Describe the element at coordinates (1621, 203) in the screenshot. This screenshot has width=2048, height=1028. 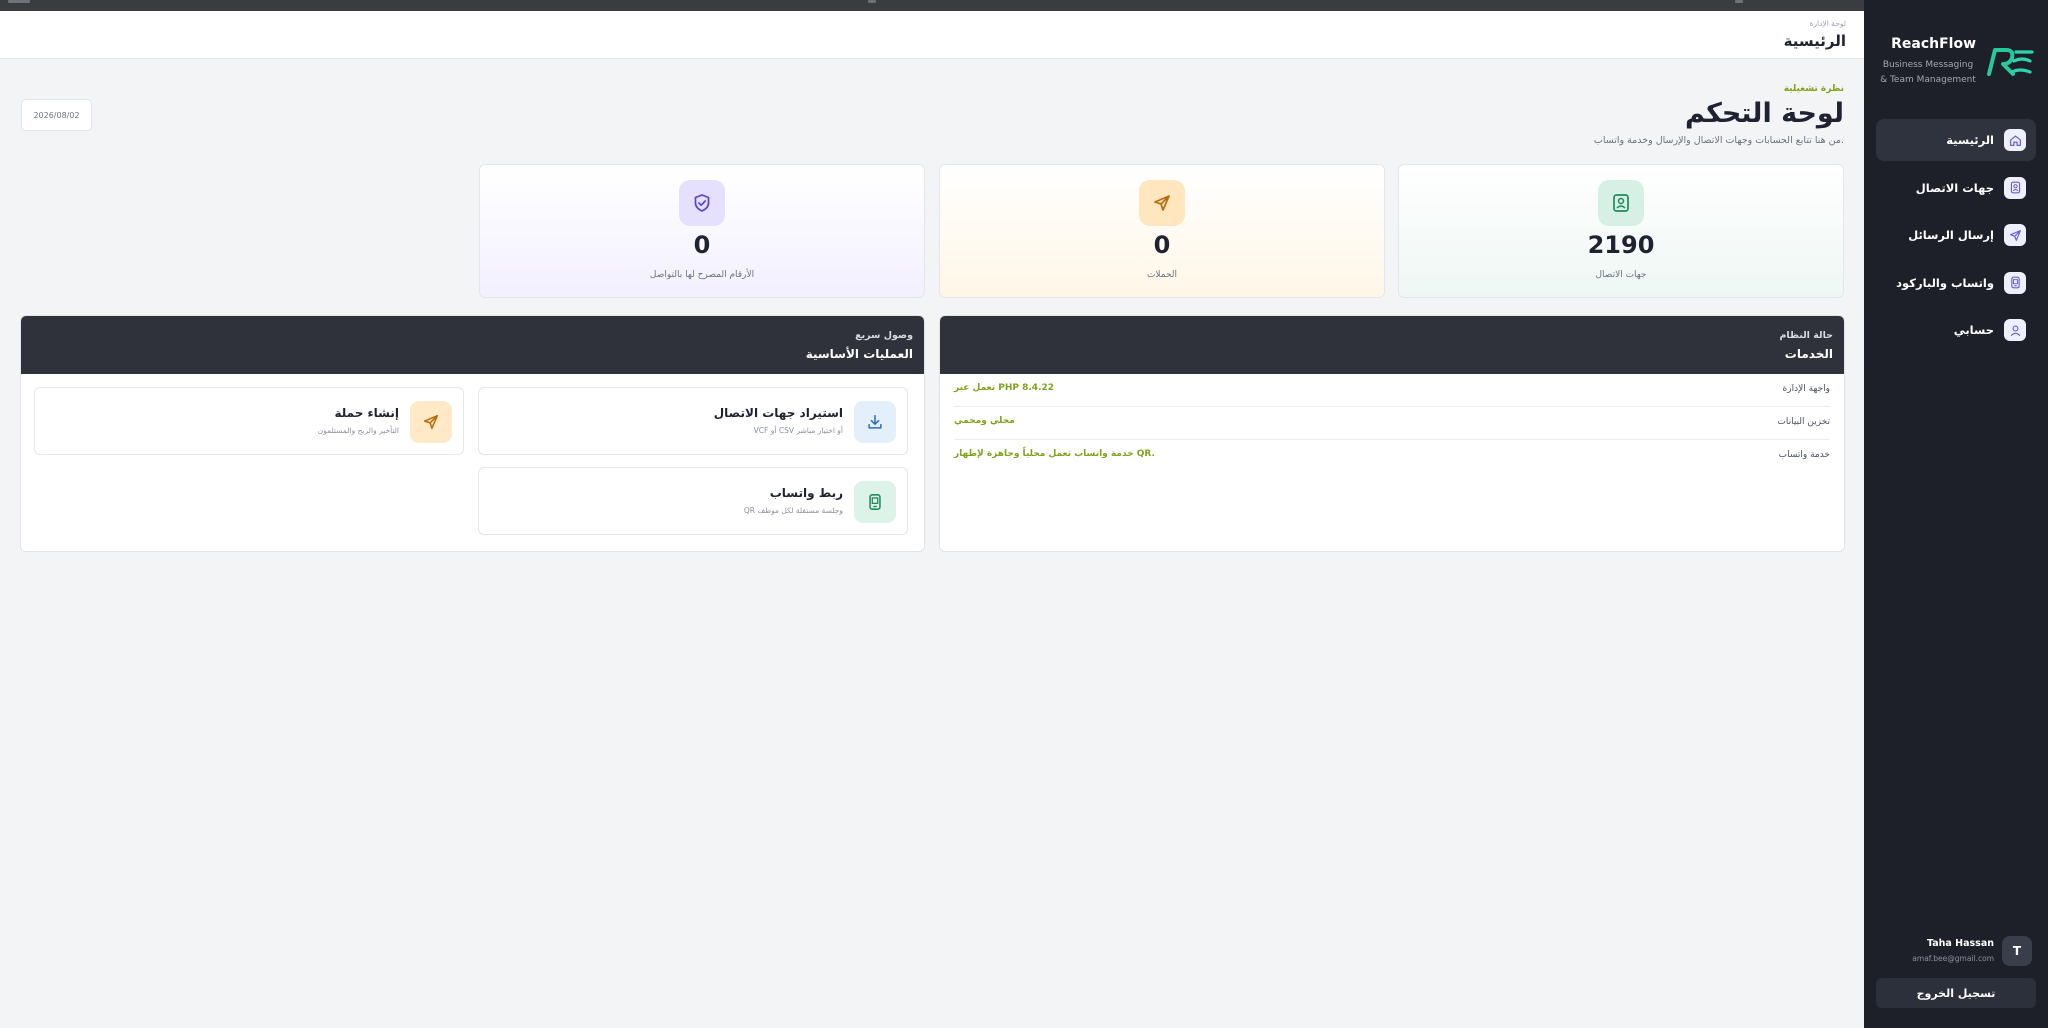
I see `contact-card-icon` at that location.